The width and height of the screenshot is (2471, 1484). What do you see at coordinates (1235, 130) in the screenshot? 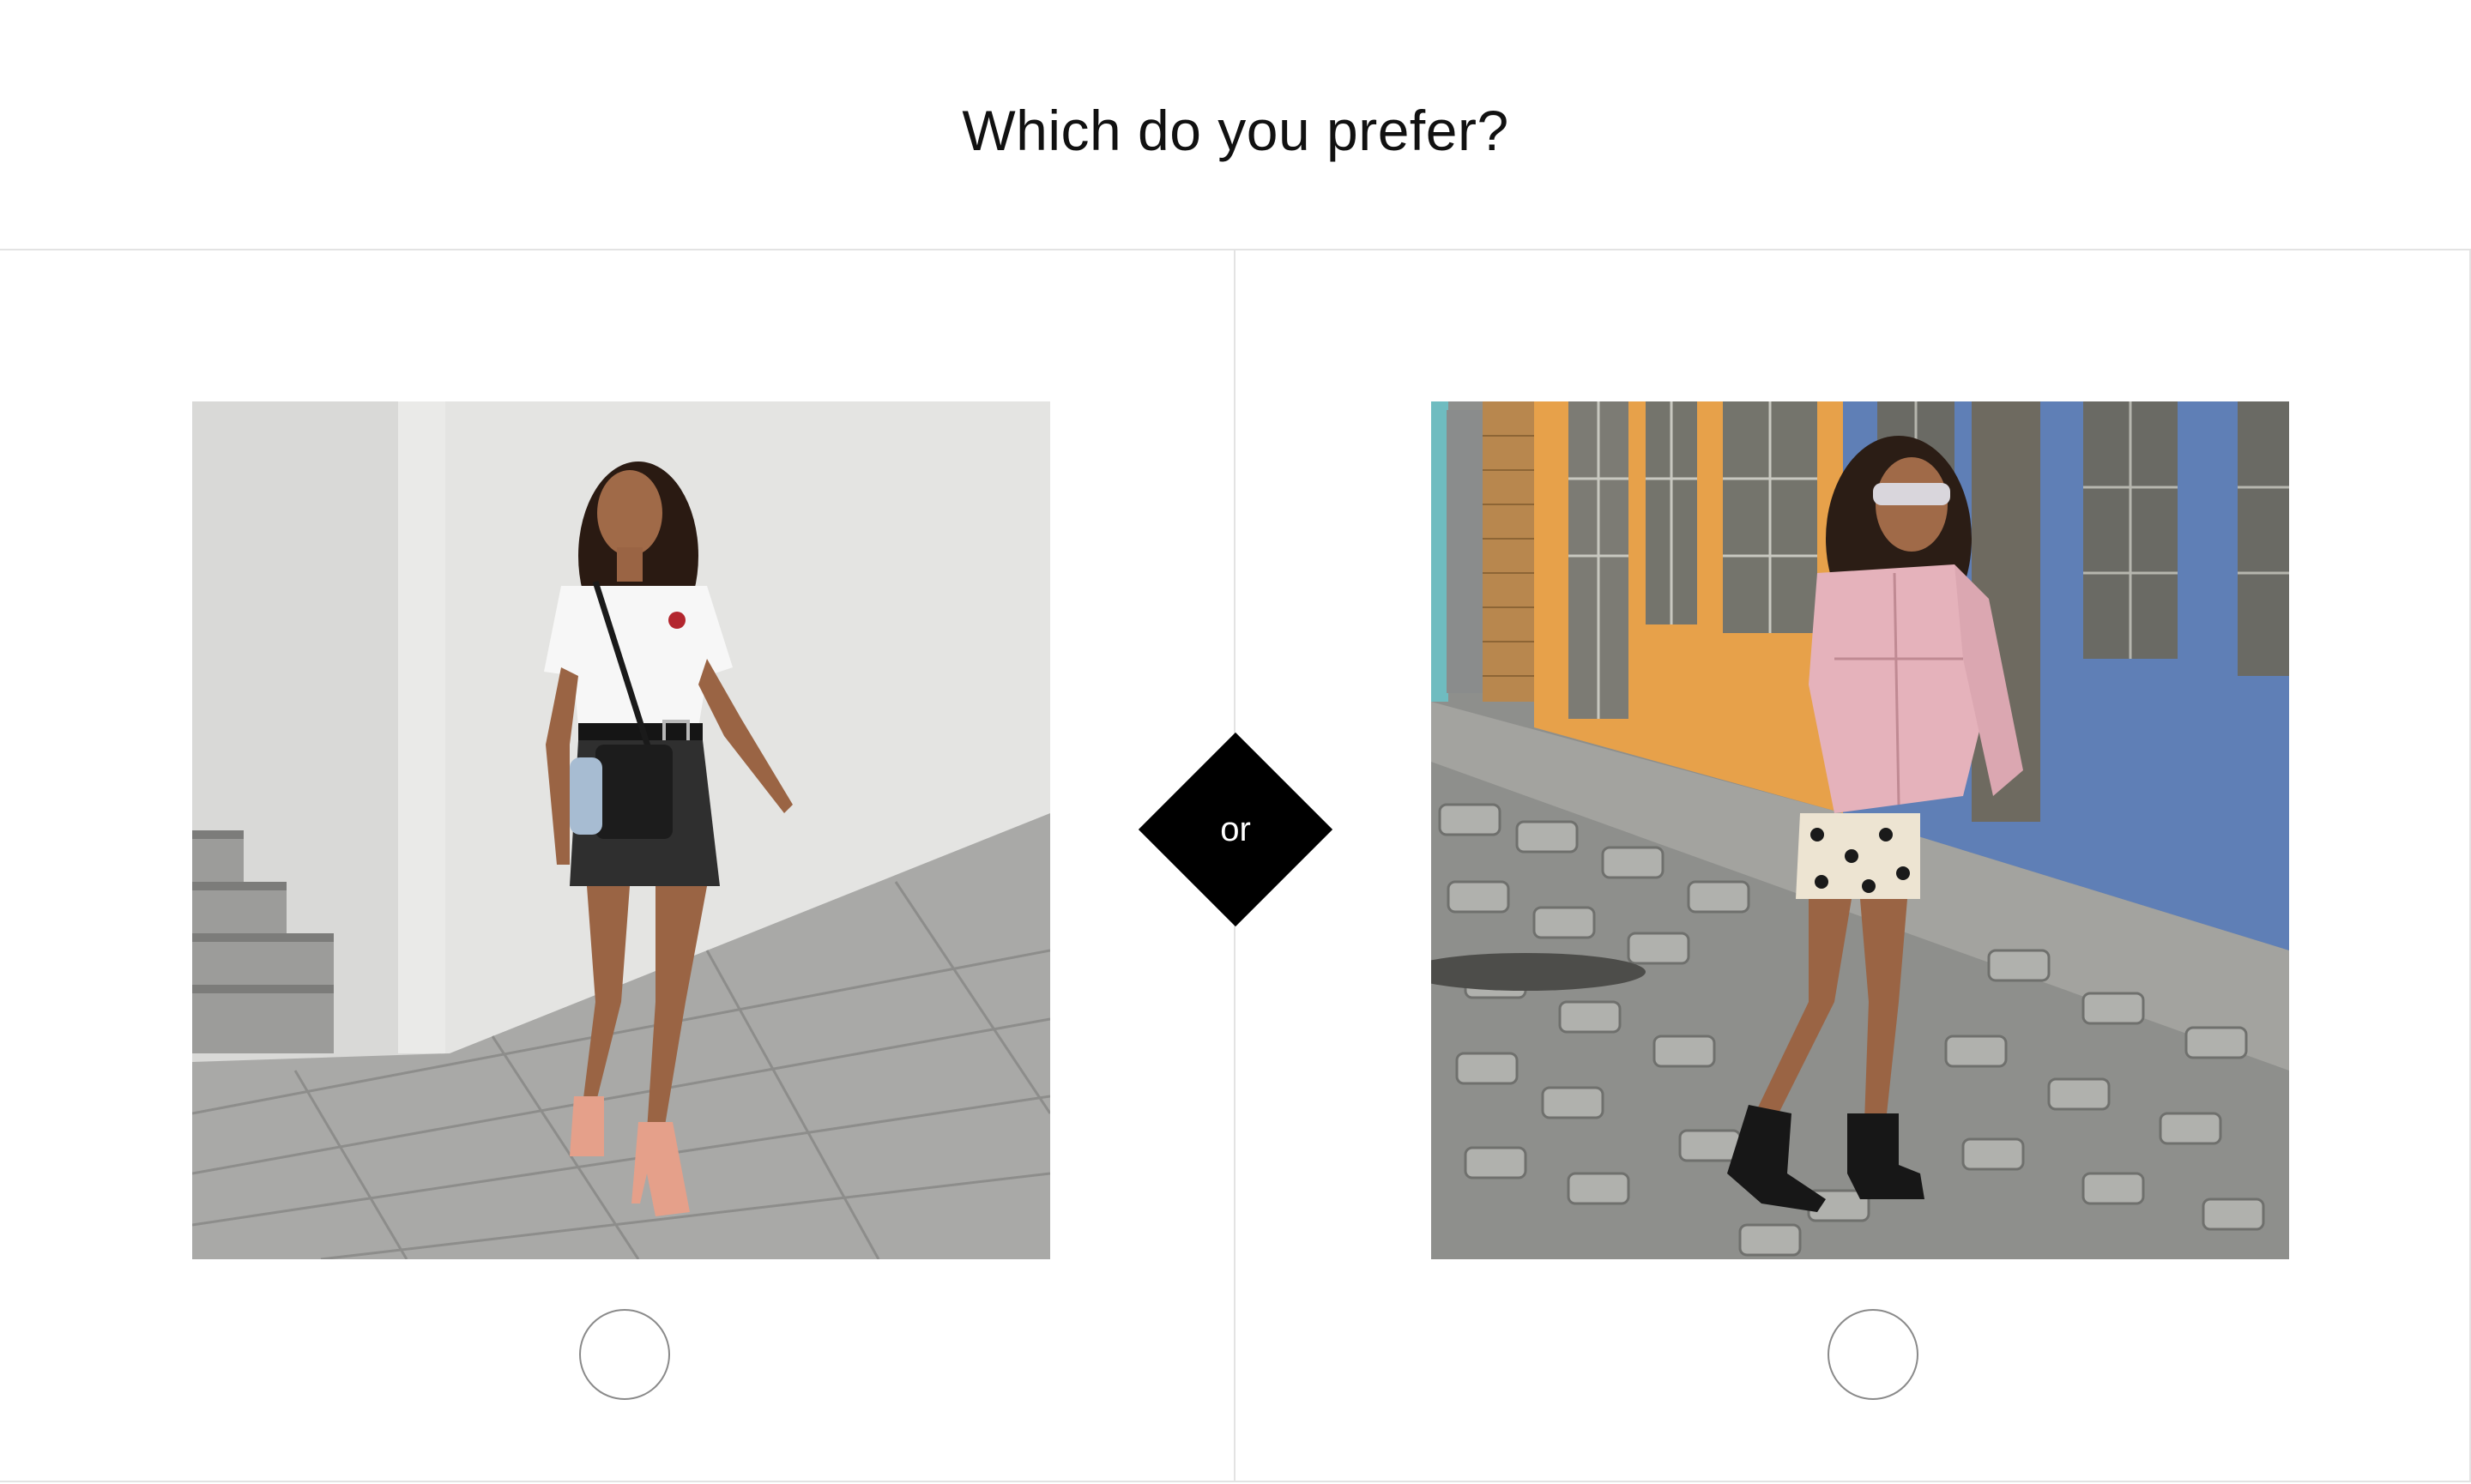
I see `question-title: Which do you prefer?` at bounding box center [1235, 130].